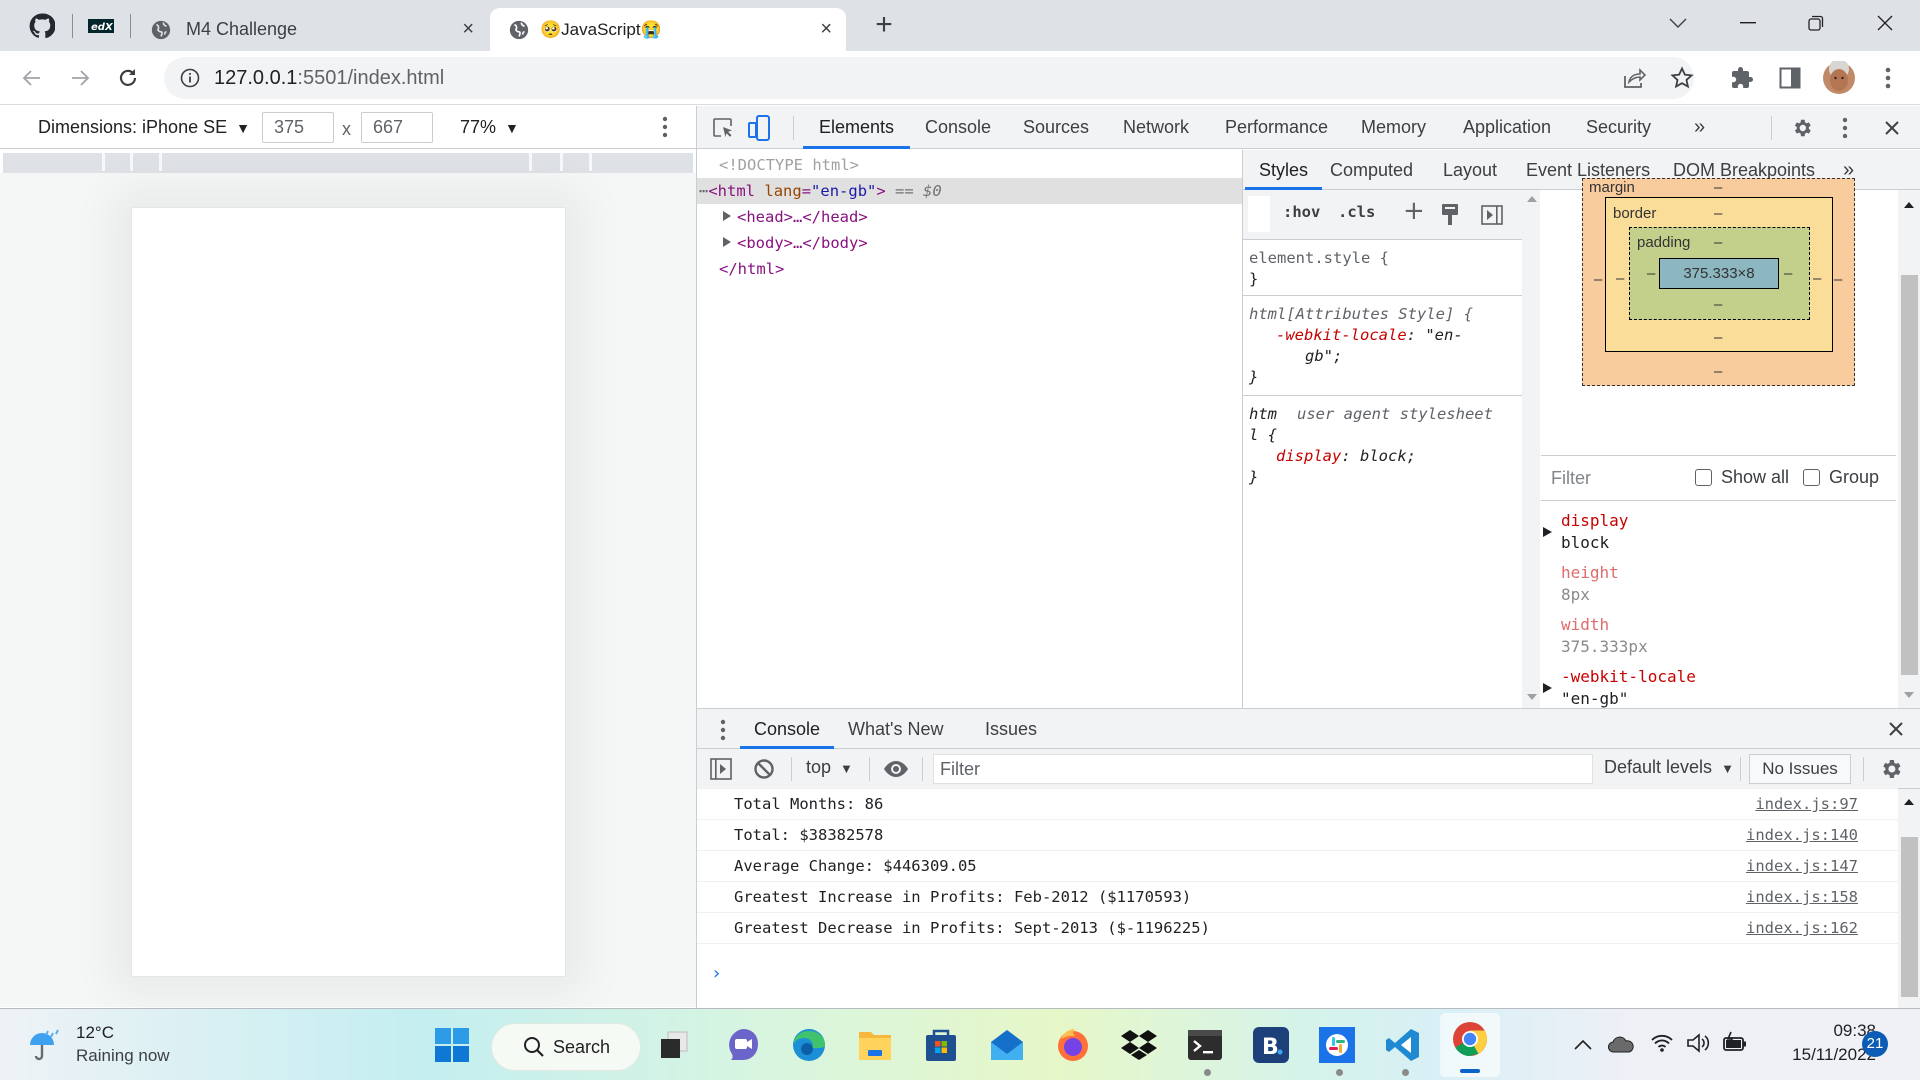 The image size is (1920, 1080). I want to click on paint-brush-icon, so click(1450, 215).